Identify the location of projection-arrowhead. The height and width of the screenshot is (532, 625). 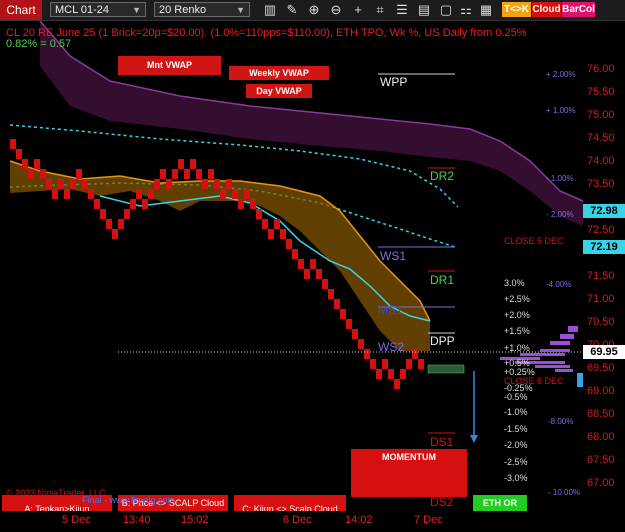
(474, 439).